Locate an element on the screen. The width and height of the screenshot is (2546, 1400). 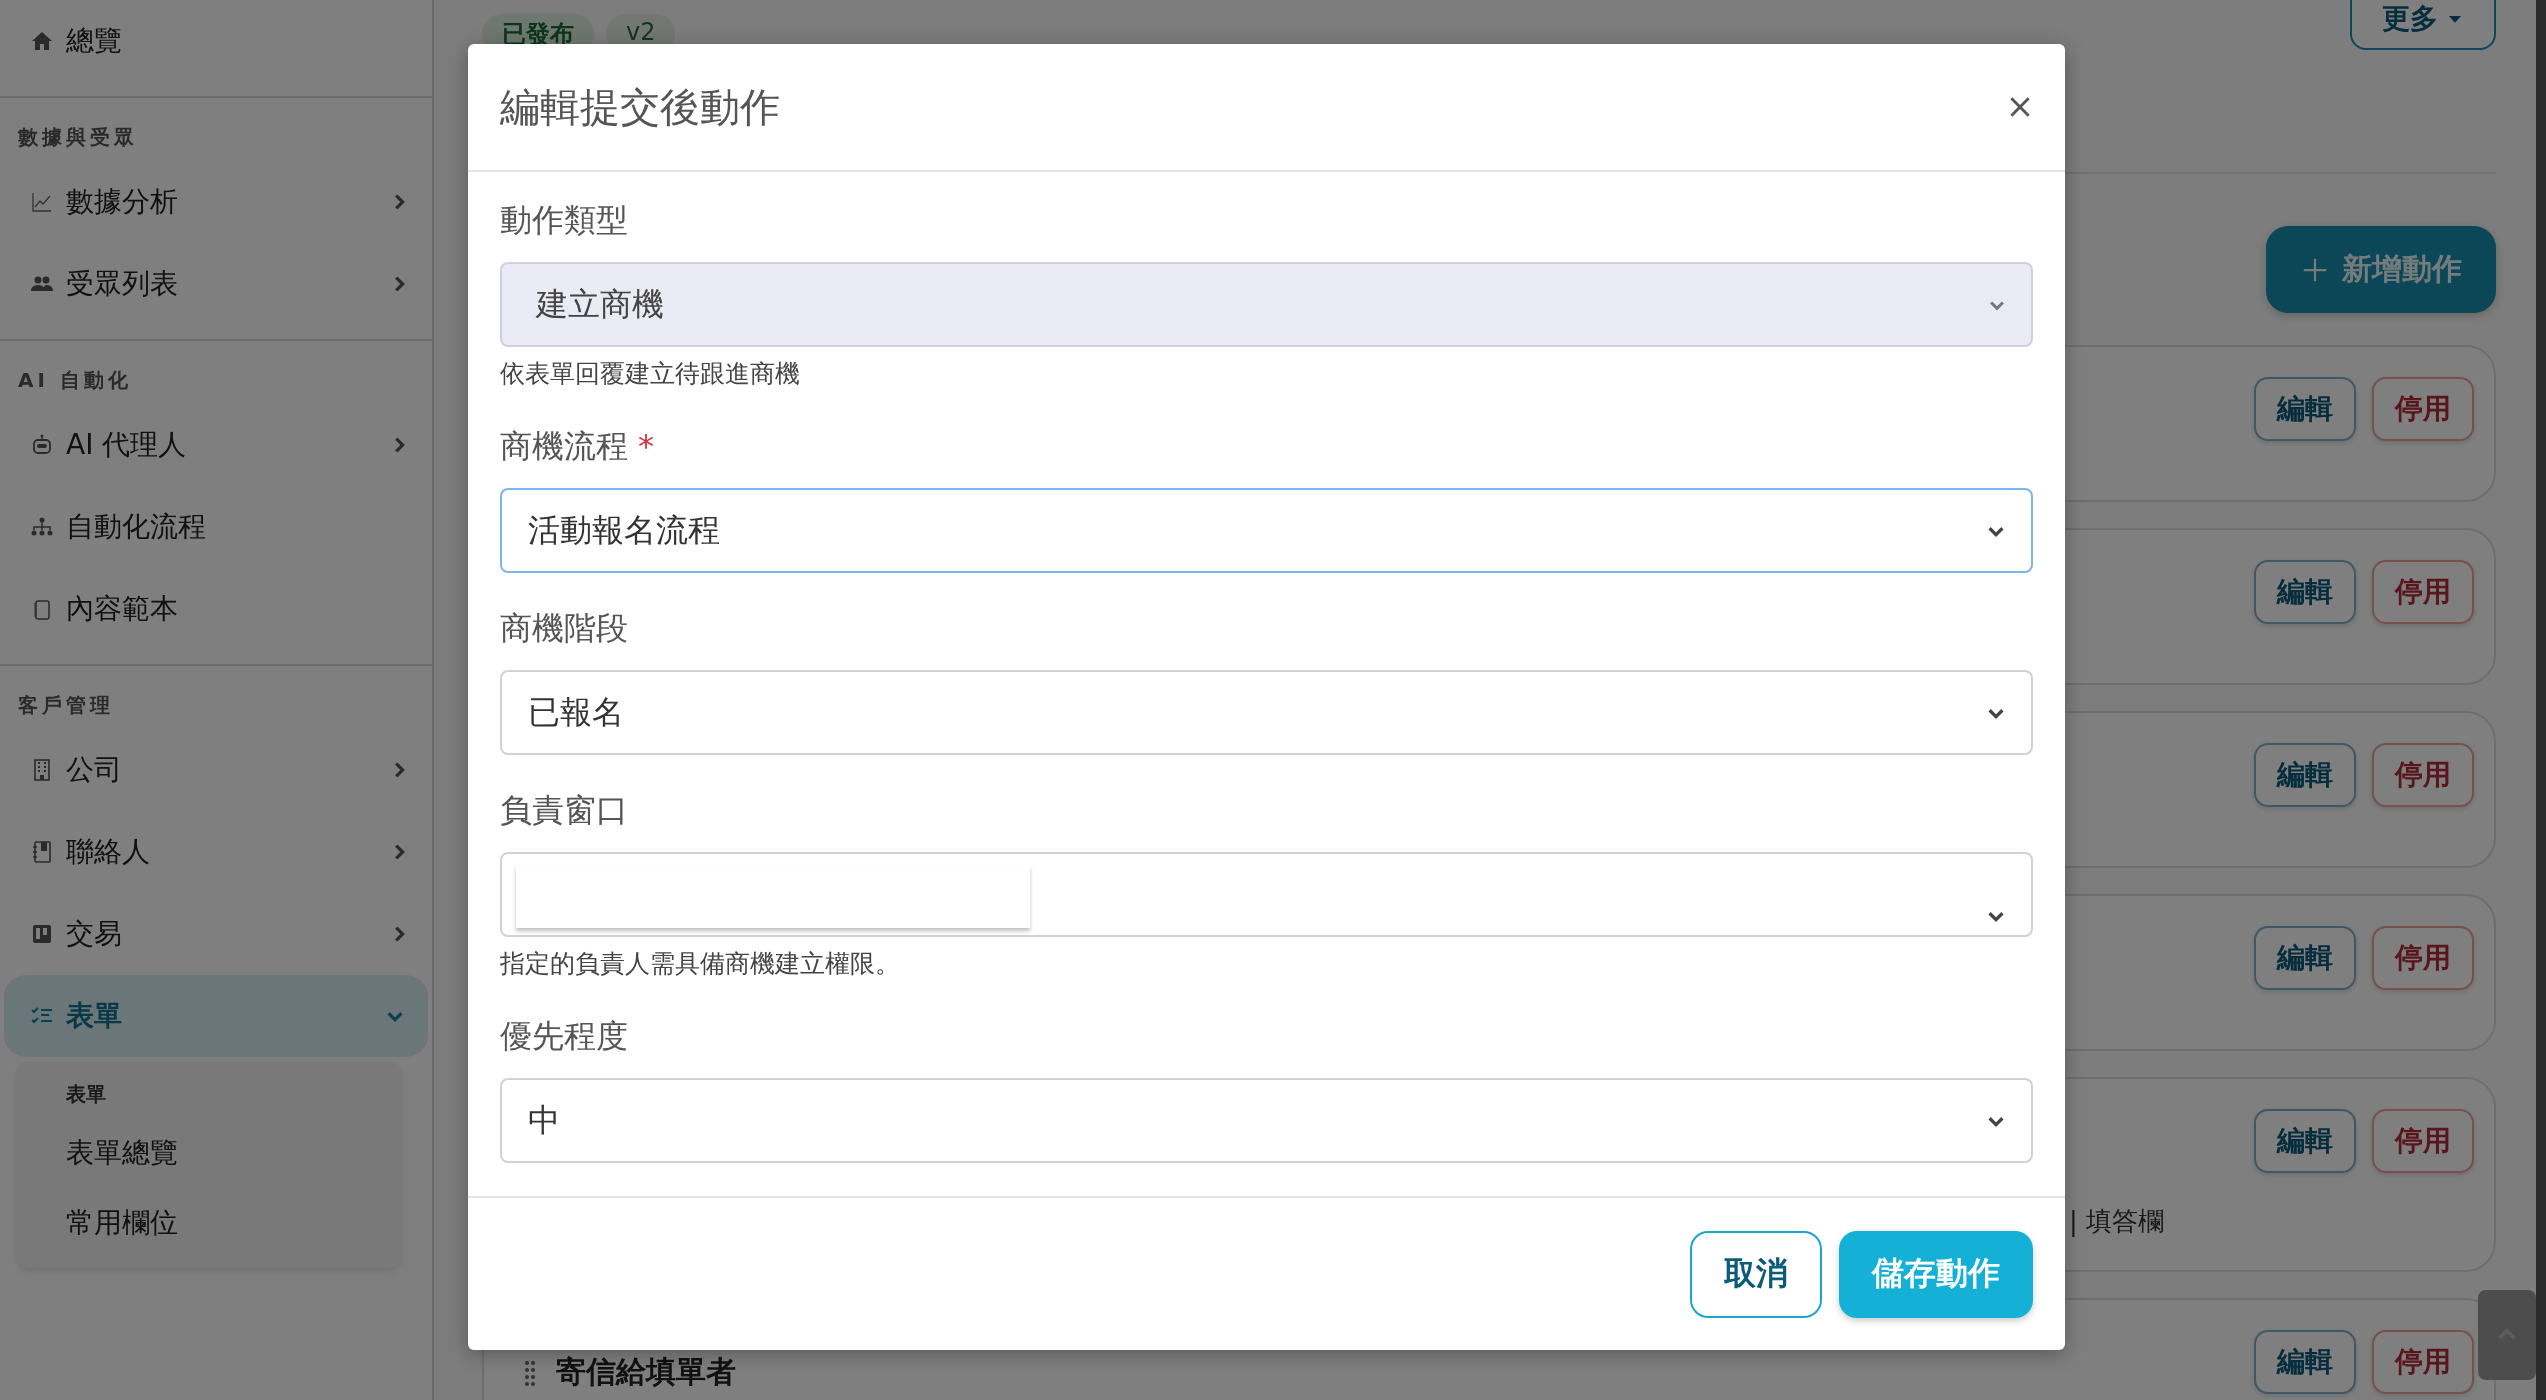
sidebar-item: 聯絡人 is located at coordinates (216, 852).